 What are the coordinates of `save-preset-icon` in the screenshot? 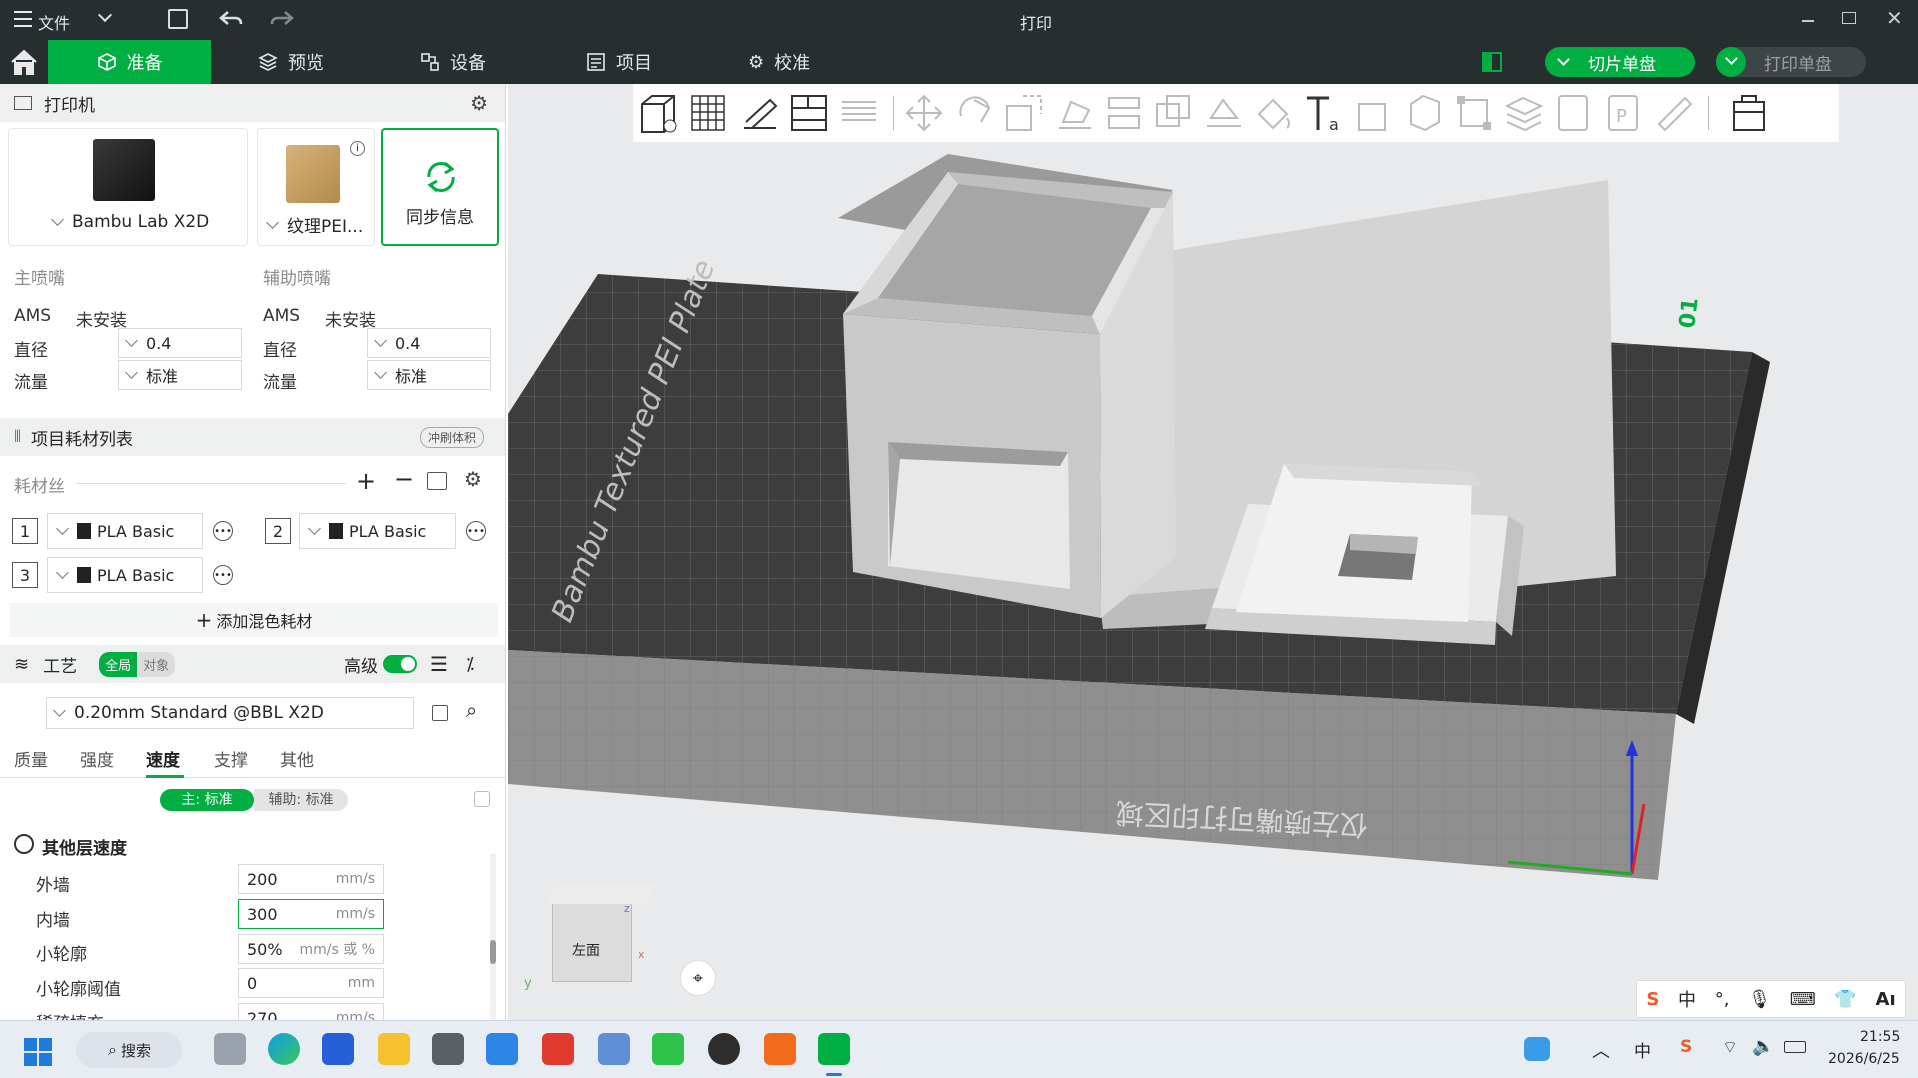 It's located at (440, 713).